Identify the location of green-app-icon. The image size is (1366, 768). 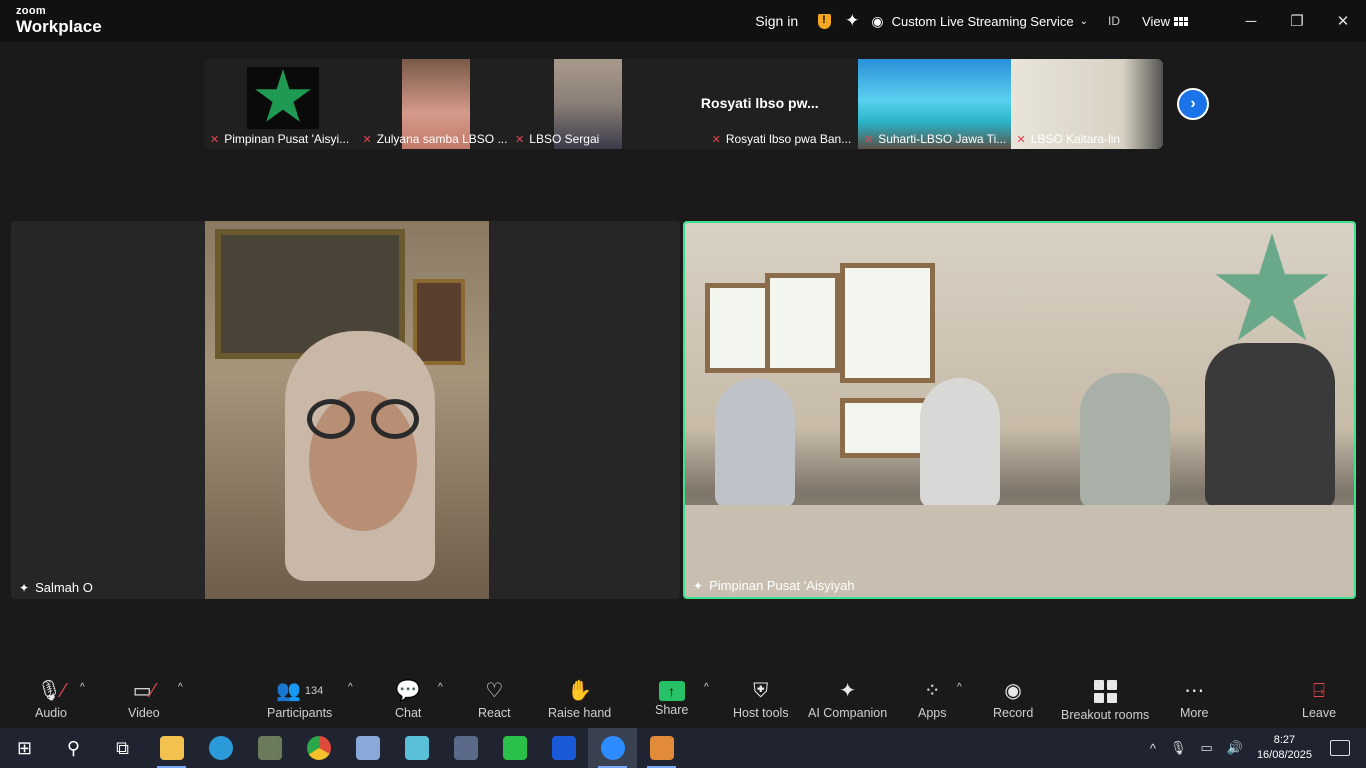
(514, 748).